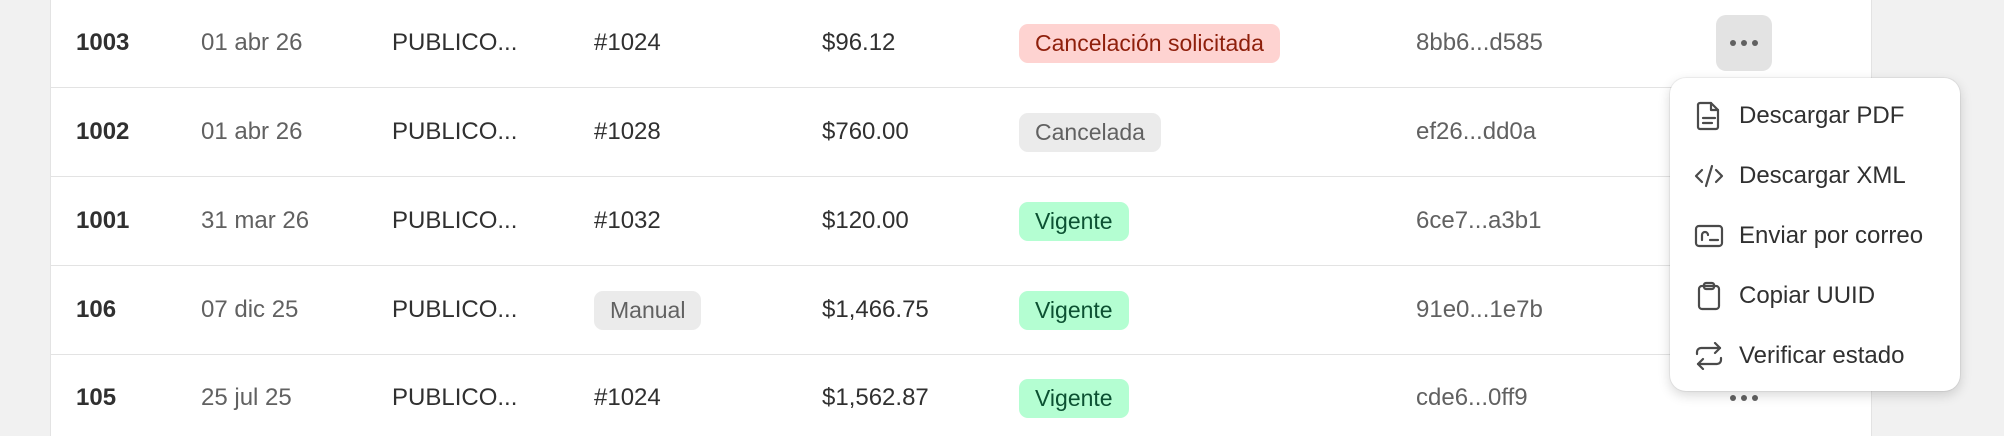 Image resolution: width=2004 pixels, height=436 pixels. What do you see at coordinates (875, 309) in the screenshot?
I see `total-cell: $1,466.75` at bounding box center [875, 309].